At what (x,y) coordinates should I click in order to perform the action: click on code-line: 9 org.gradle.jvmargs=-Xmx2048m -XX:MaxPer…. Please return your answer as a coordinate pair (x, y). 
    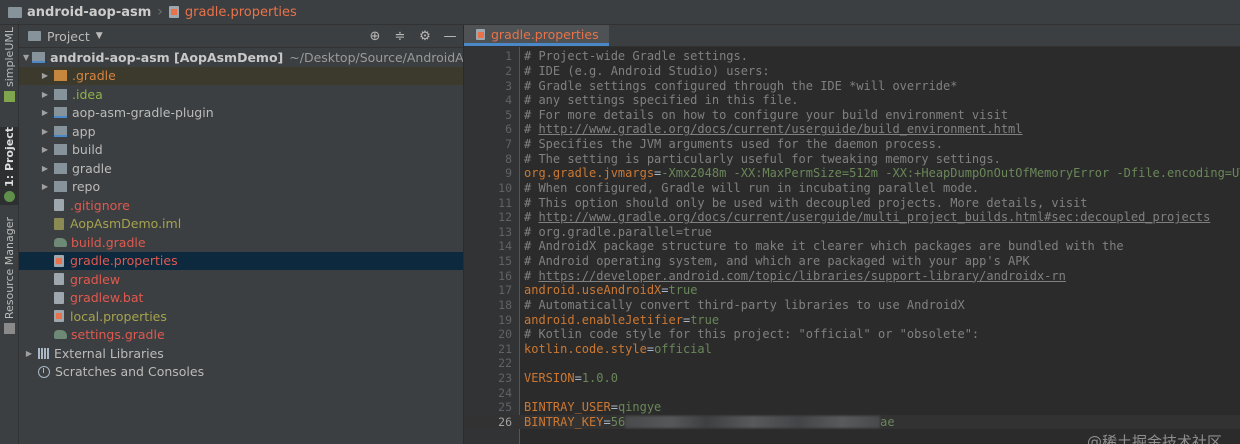
    Looking at the image, I should click on (852, 173).